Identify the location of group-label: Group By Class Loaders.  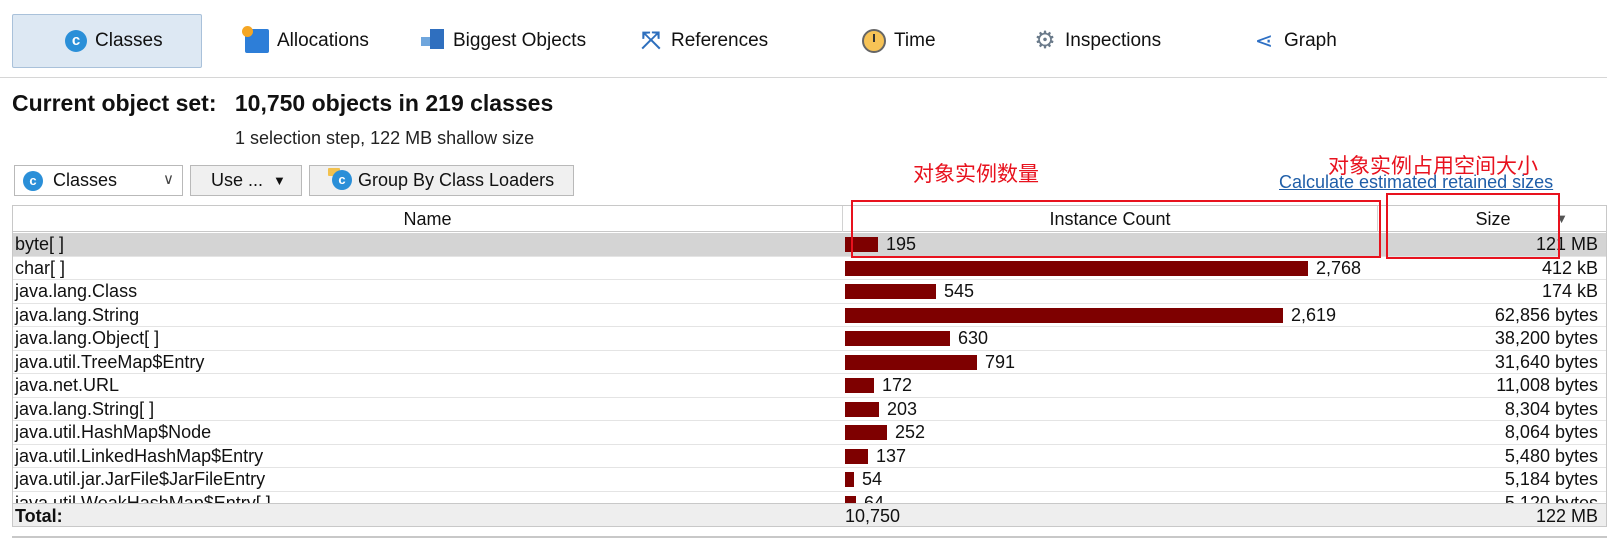
(456, 180).